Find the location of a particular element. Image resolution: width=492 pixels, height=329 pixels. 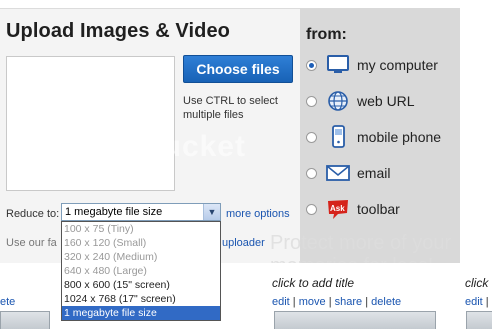

card2-actions: edit | move | share | delete is located at coordinates (336, 302).